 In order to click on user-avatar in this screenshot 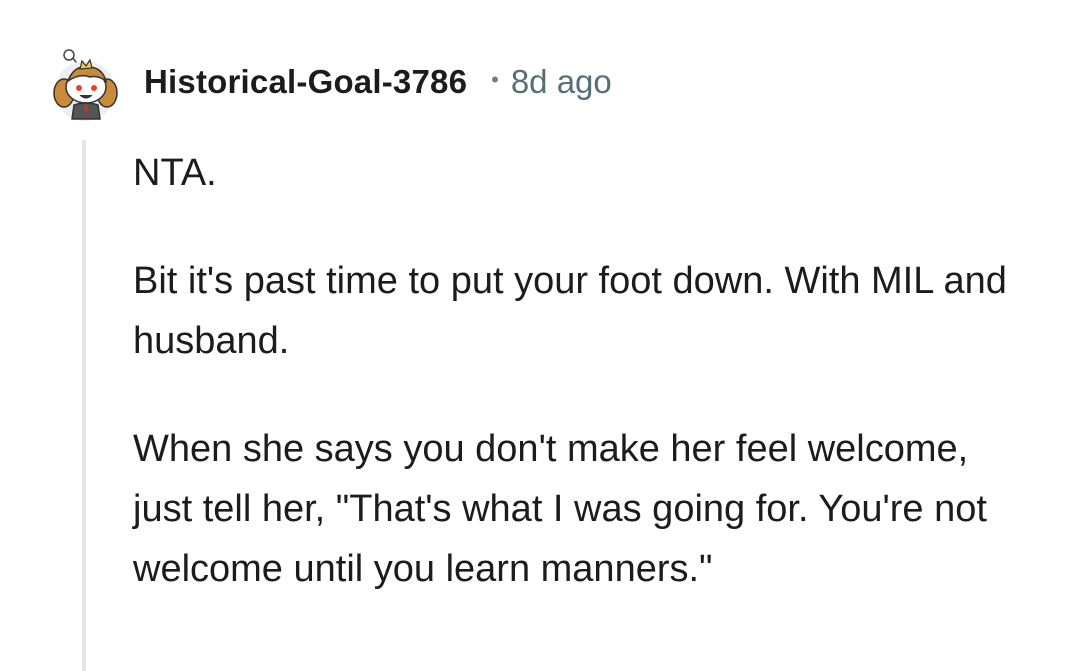, I will do `click(85, 84)`.